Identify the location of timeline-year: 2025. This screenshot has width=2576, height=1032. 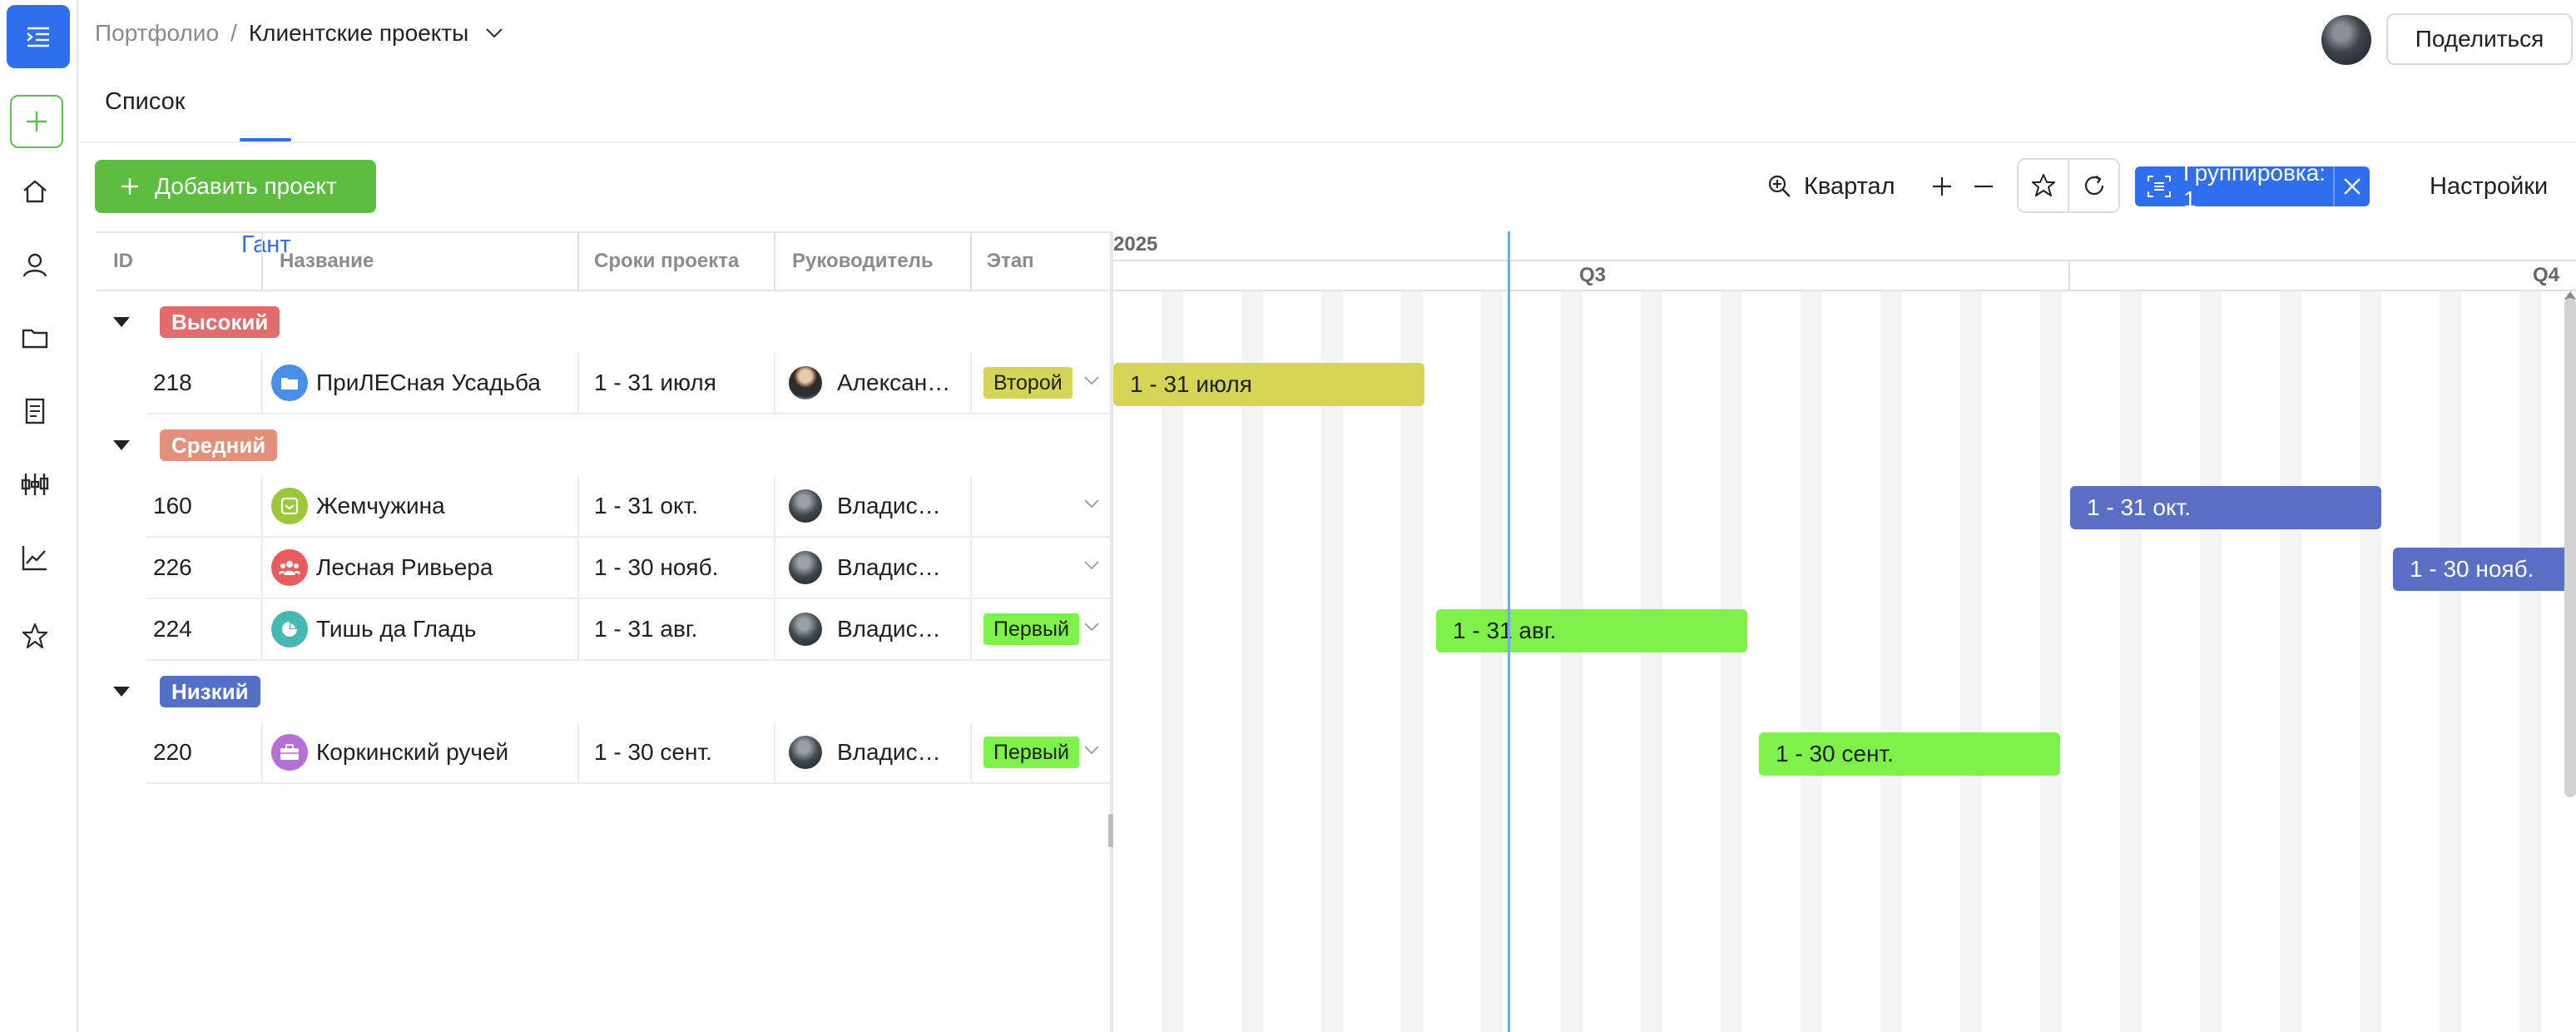
(1135, 244).